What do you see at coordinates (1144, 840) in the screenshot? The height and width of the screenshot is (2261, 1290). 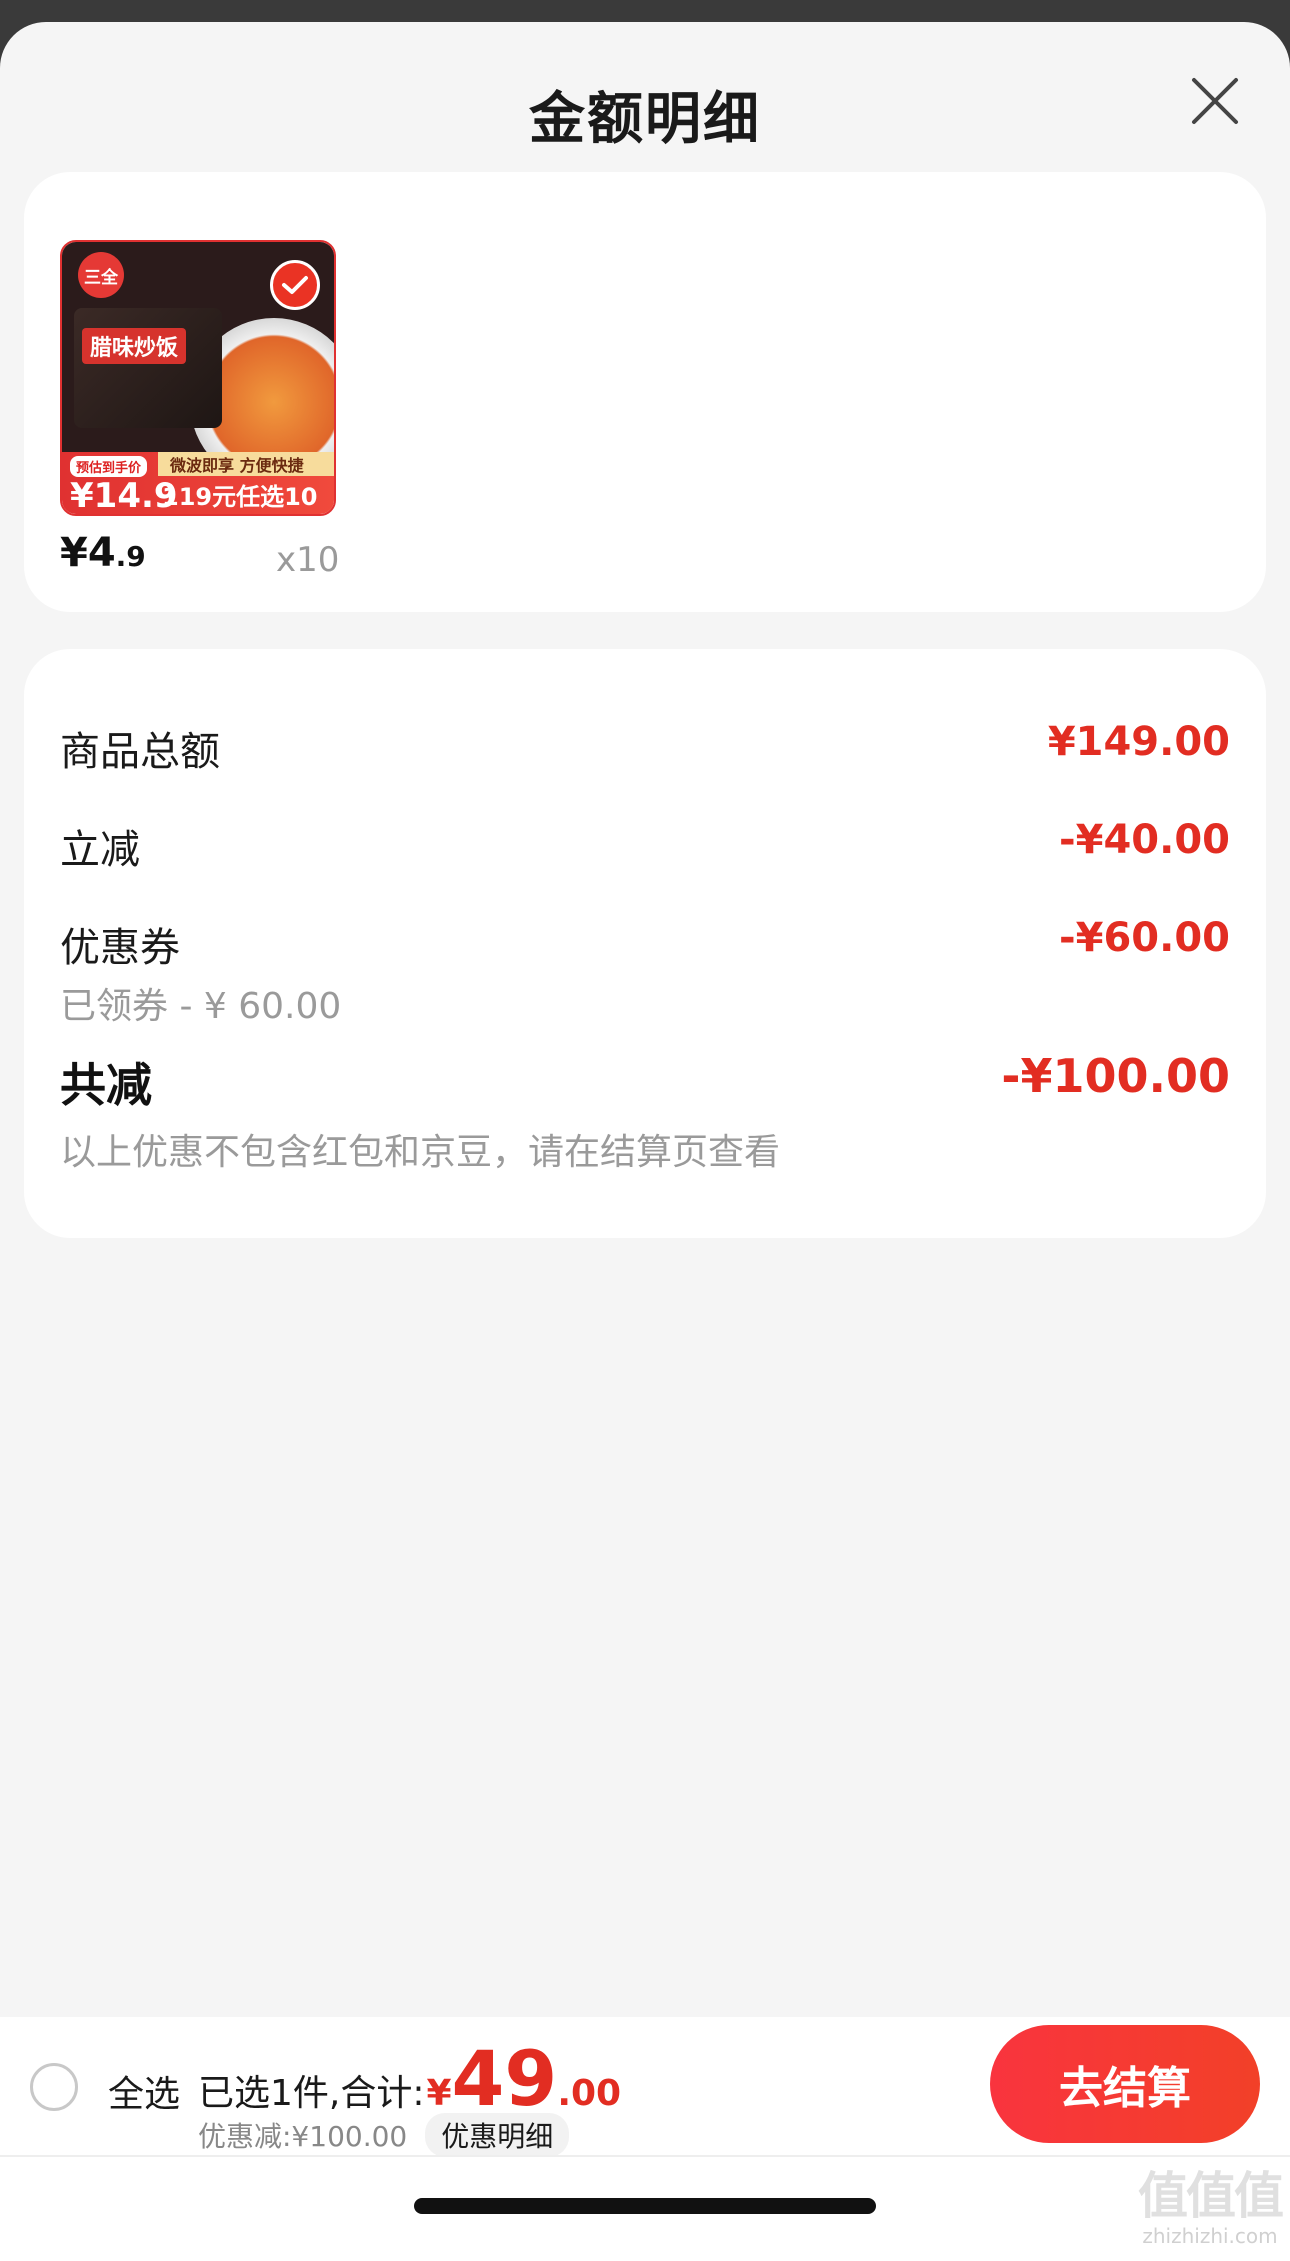 I see `instant-discount-value: -¥40.00` at bounding box center [1144, 840].